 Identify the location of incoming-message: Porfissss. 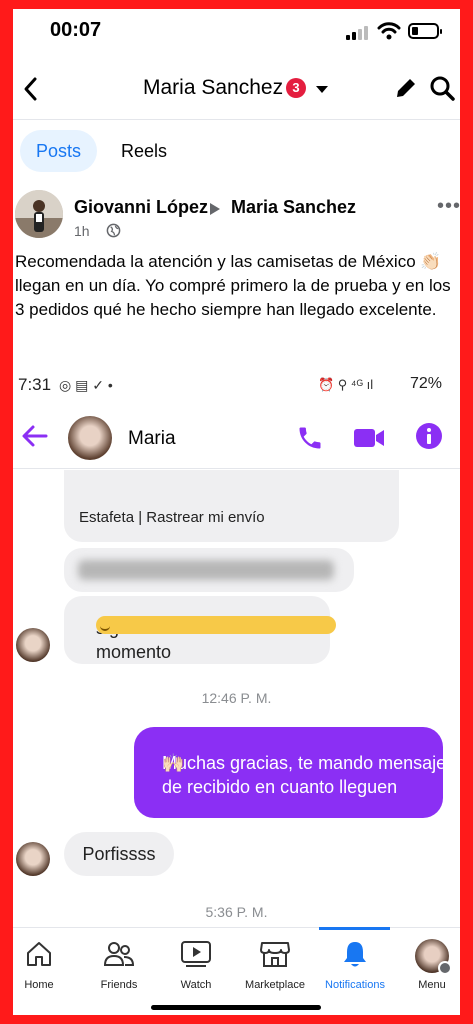
(119, 854).